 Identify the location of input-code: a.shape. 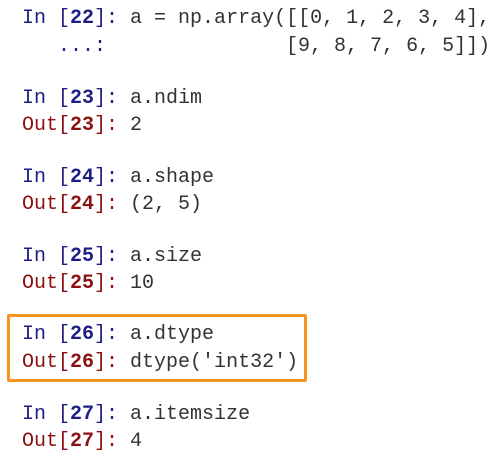
(172, 177).